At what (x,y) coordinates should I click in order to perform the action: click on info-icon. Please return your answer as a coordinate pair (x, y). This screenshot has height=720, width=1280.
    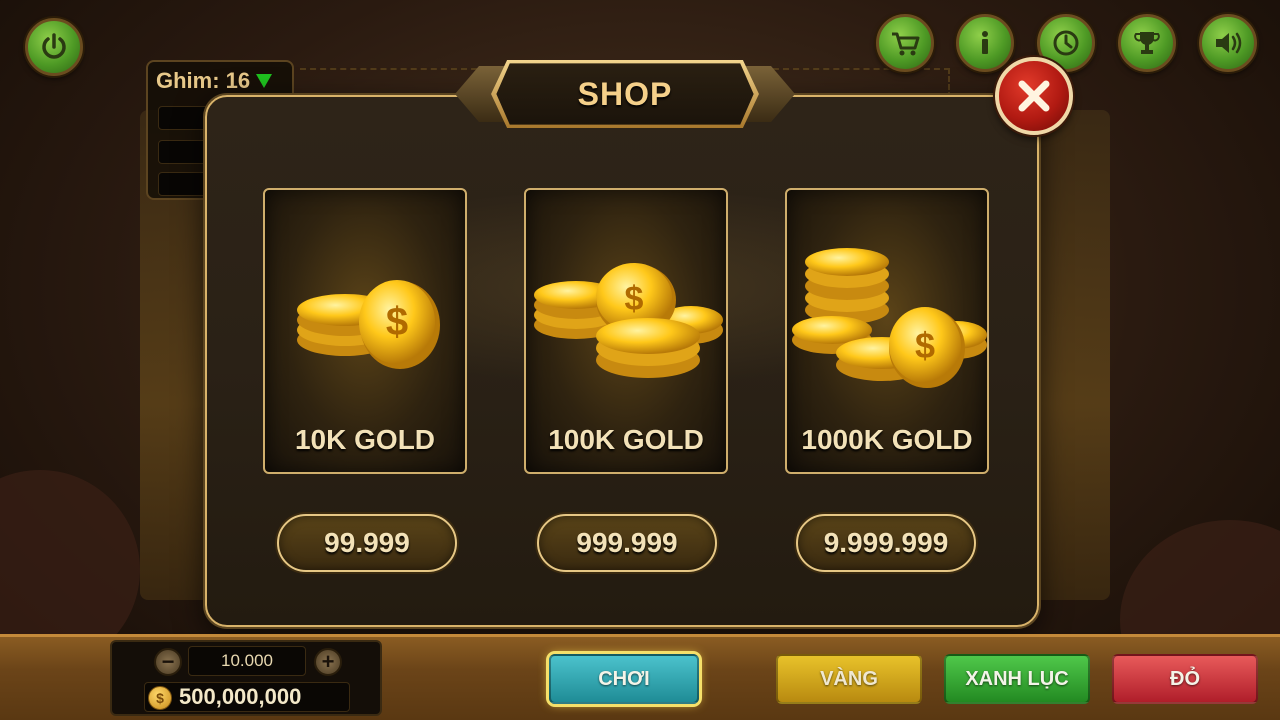
    Looking at the image, I should click on (985, 42).